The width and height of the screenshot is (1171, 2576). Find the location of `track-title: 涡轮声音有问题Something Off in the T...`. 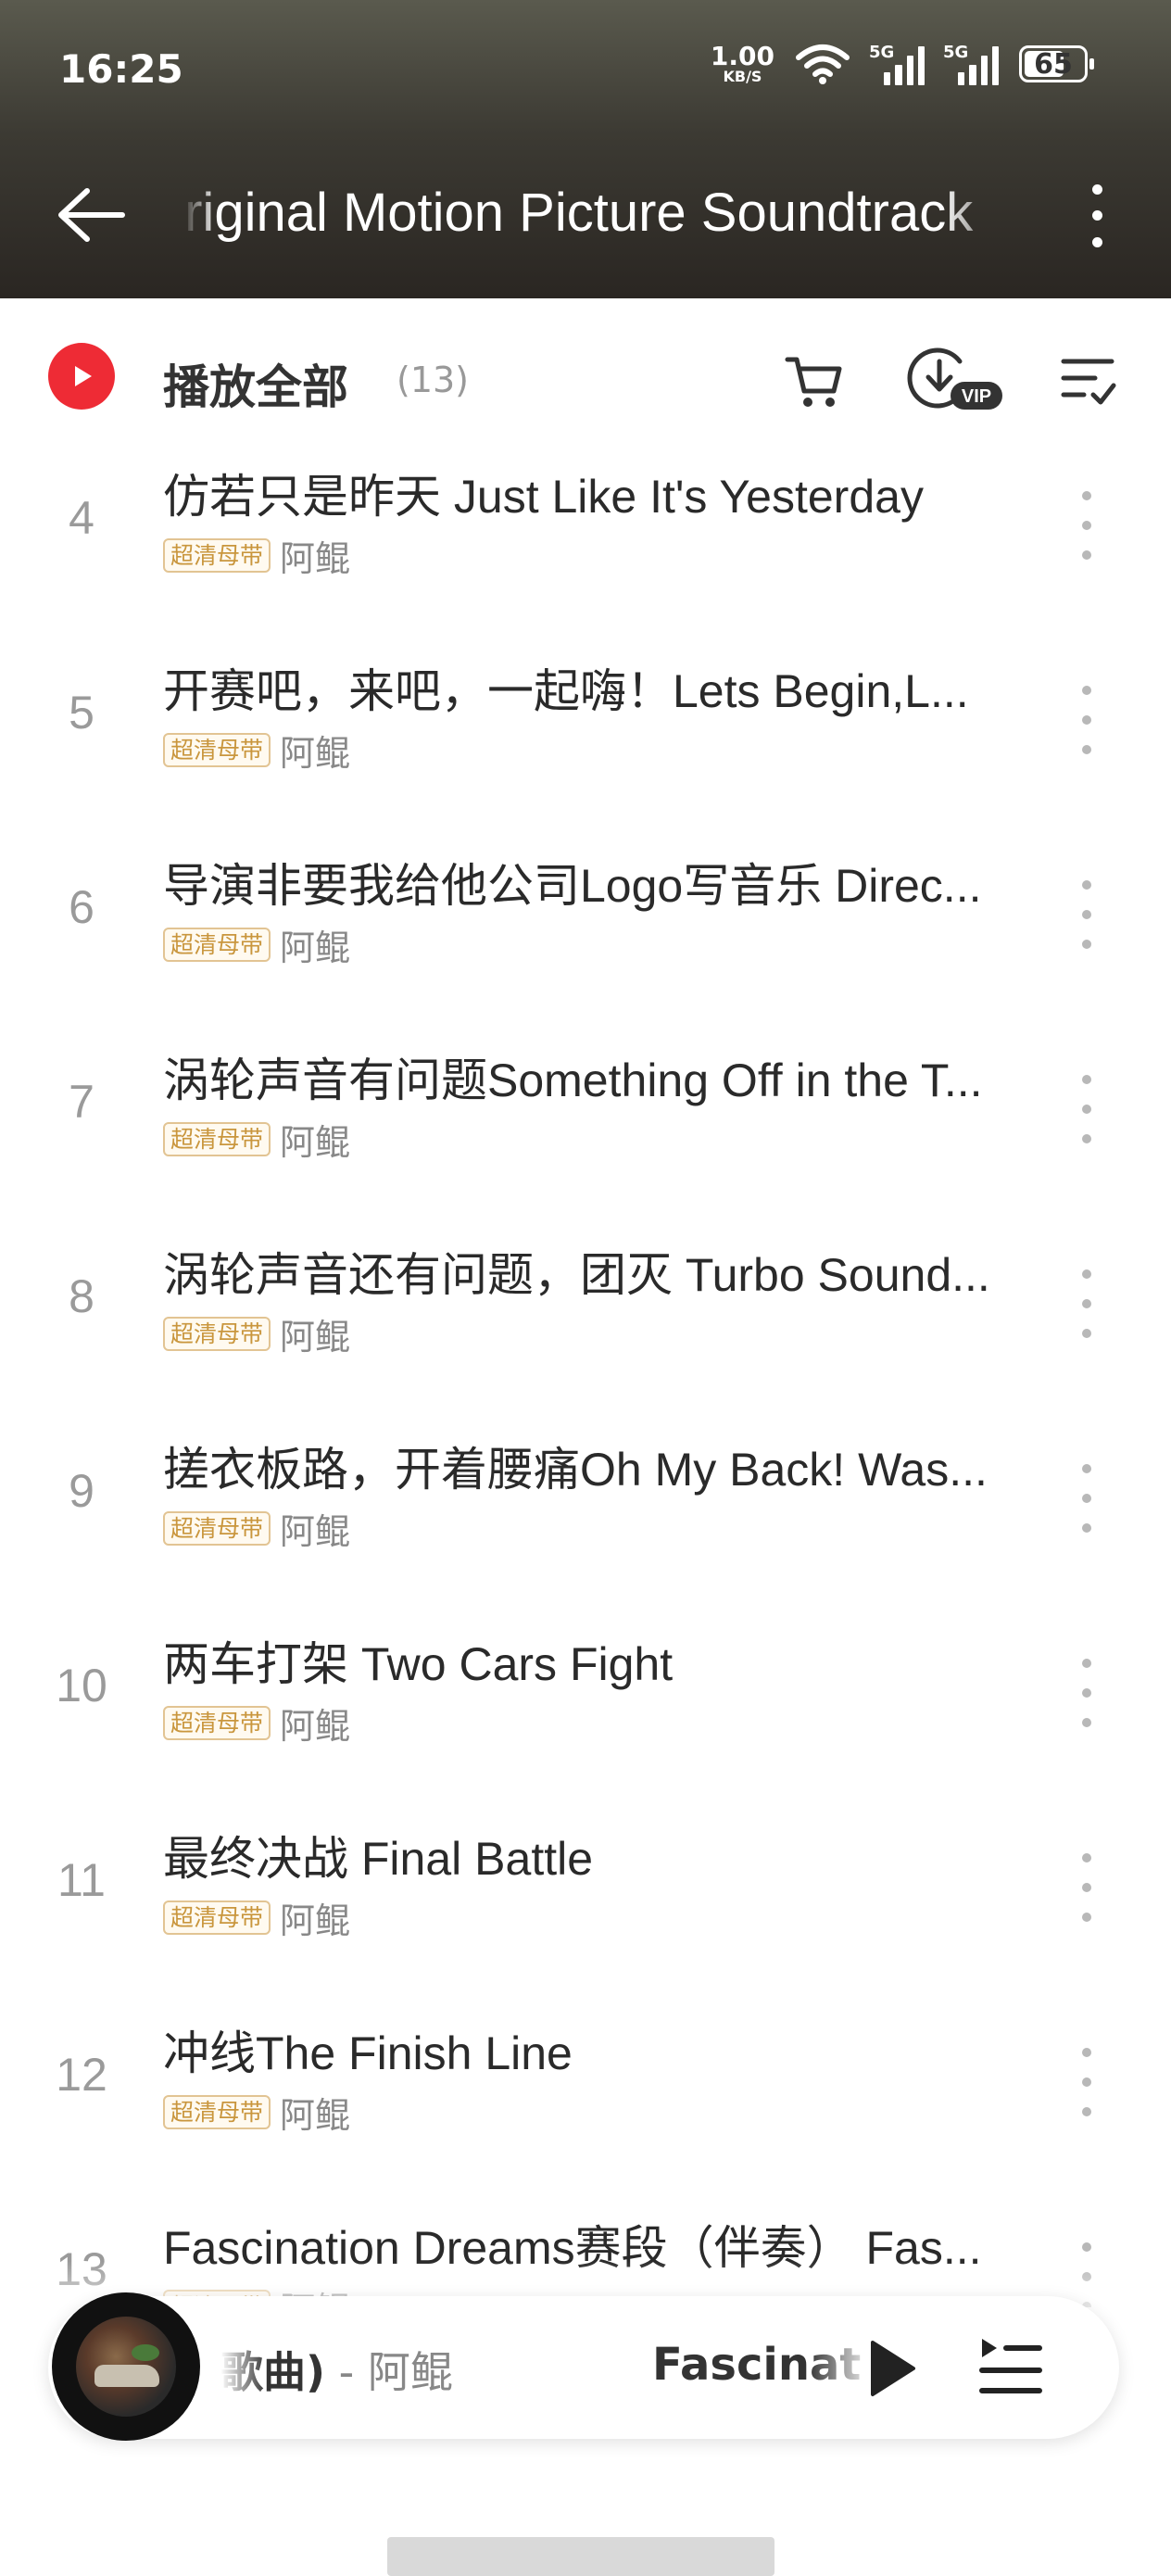

track-title: 涡轮声音有问题Something Off in the T... is located at coordinates (573, 1080).